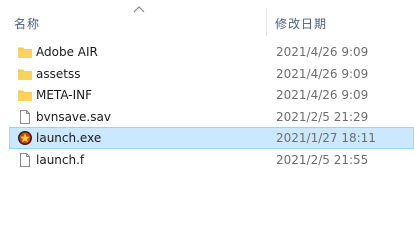 This screenshot has height=240, width=414. Describe the element at coordinates (64, 95) in the screenshot. I see `file-name: META-INF` at that location.